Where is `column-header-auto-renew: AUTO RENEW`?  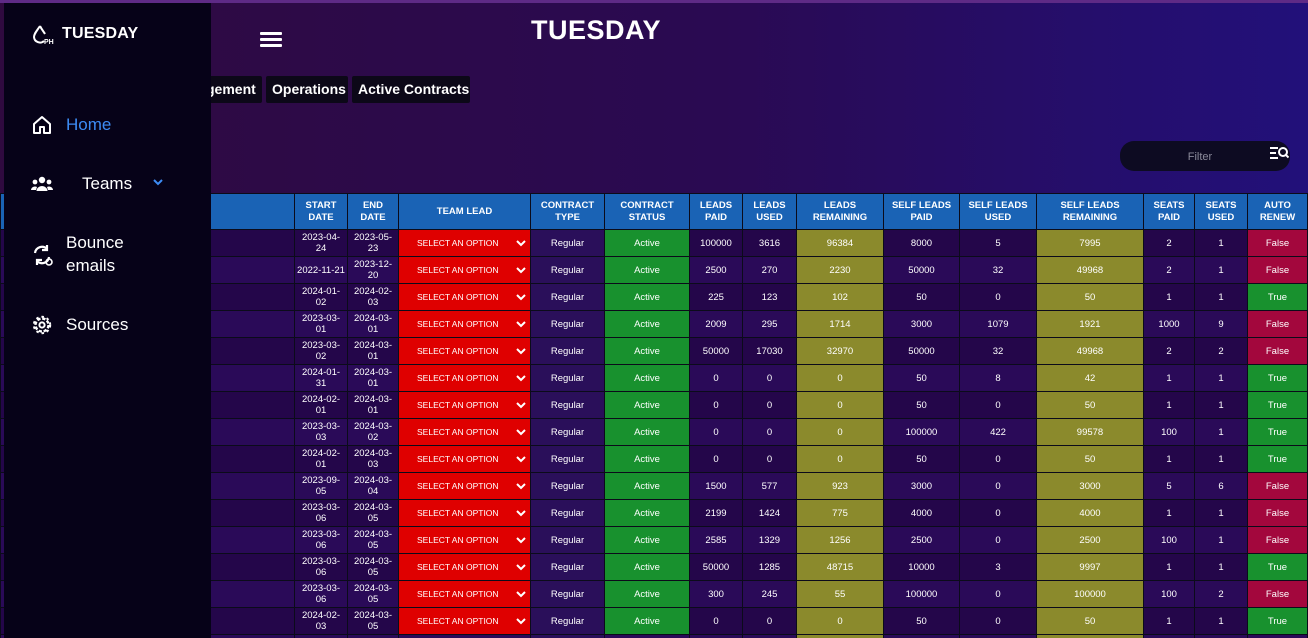 column-header-auto-renew: AUTO RENEW is located at coordinates (1277, 211).